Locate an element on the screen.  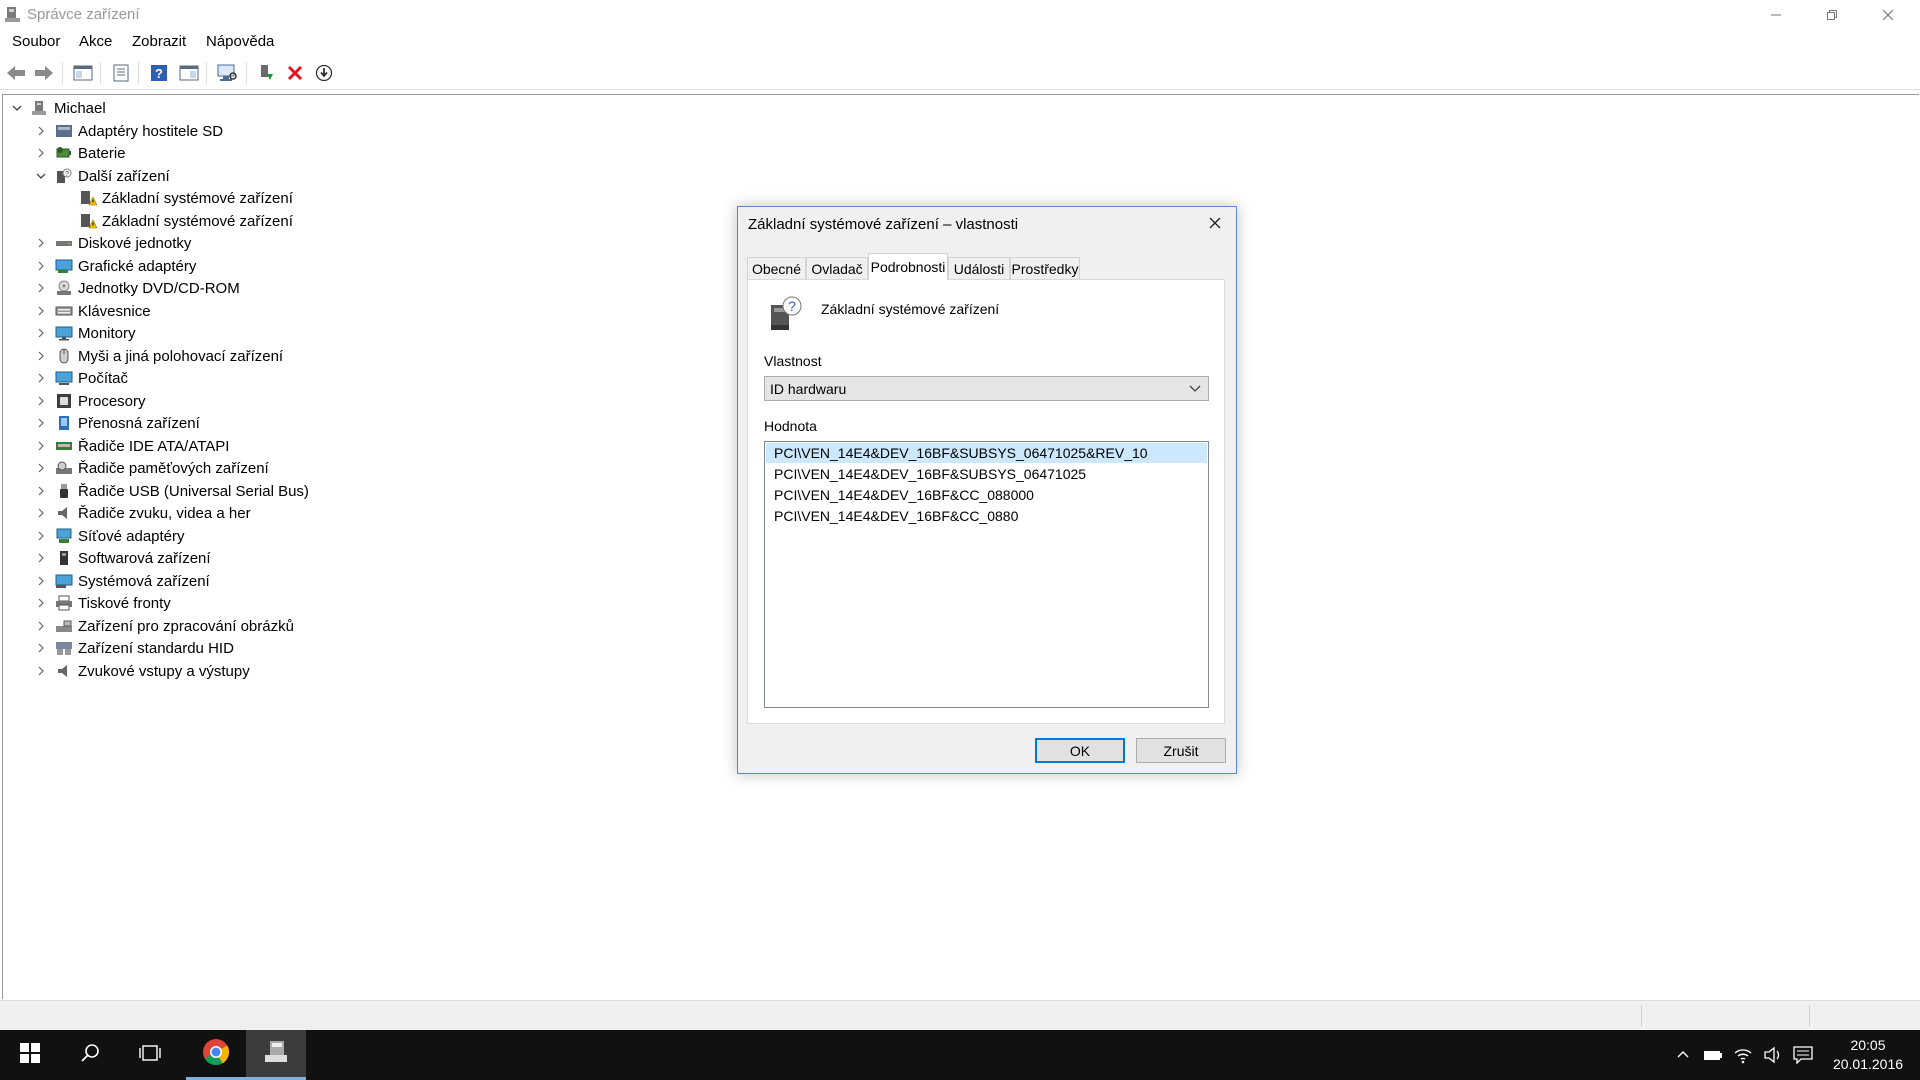
tree-item-mice: Myši a jiná polohovací zařízení is located at coordinates (158, 356).